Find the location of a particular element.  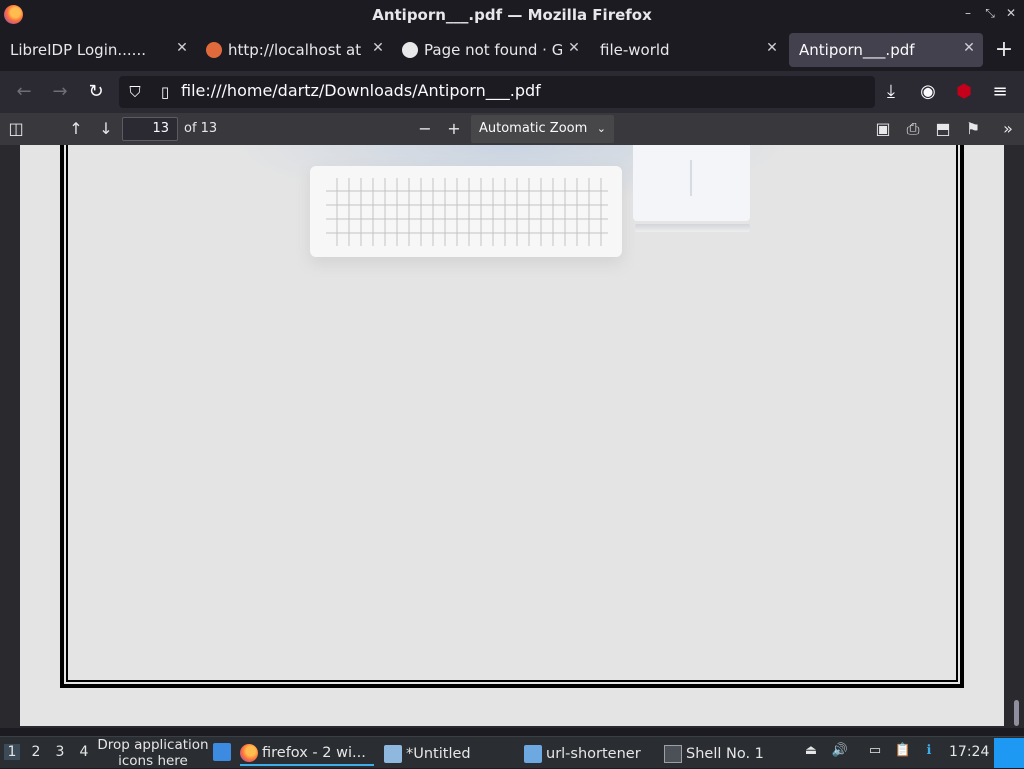

save-icon: ⬒ is located at coordinates (943, 129).